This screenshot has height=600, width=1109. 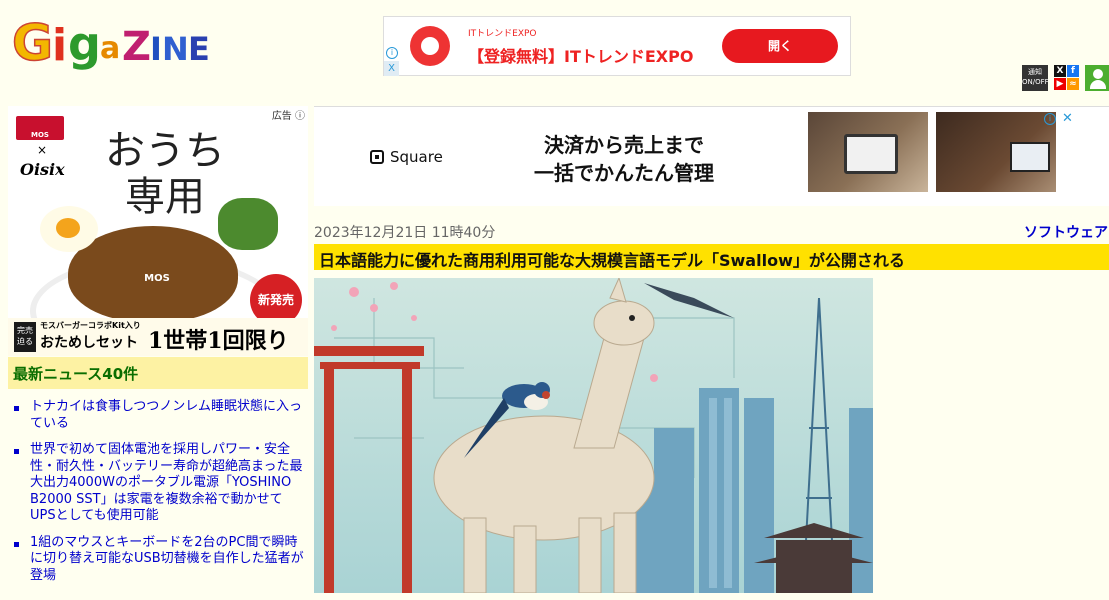 I want to click on list-item: トナカイは食事しつつノンレム睡眠状態に入っている, so click(x=158, y=415).